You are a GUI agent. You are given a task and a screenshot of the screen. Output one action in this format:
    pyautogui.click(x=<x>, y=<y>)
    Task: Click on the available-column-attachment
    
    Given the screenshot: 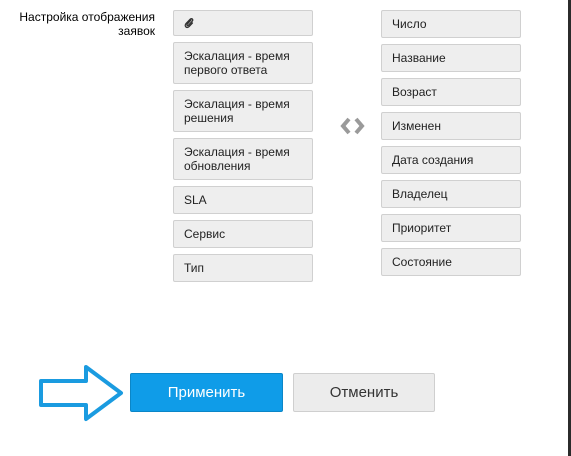 What is the action you would take?
    pyautogui.click(x=243, y=23)
    